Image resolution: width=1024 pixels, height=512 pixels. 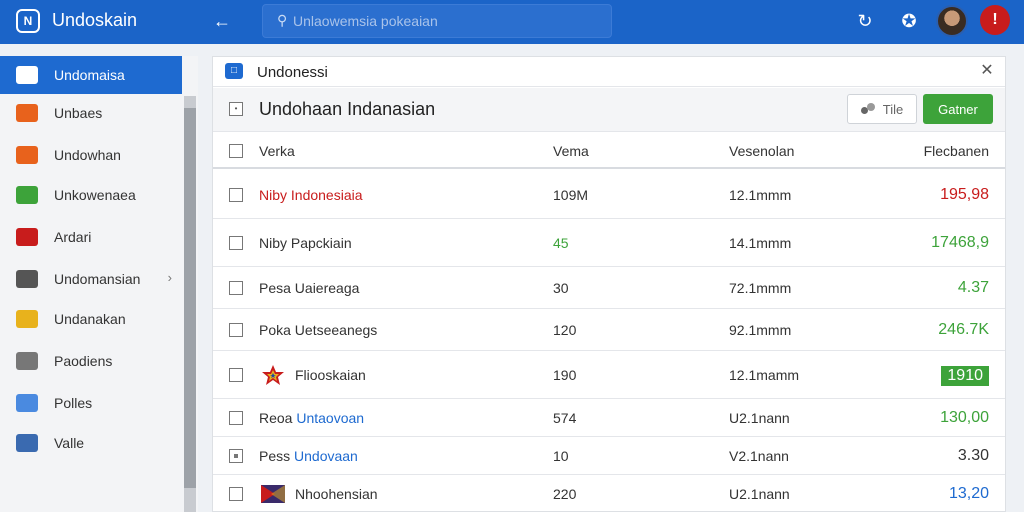 I want to click on panel-title: Undonessi, so click(x=292, y=72).